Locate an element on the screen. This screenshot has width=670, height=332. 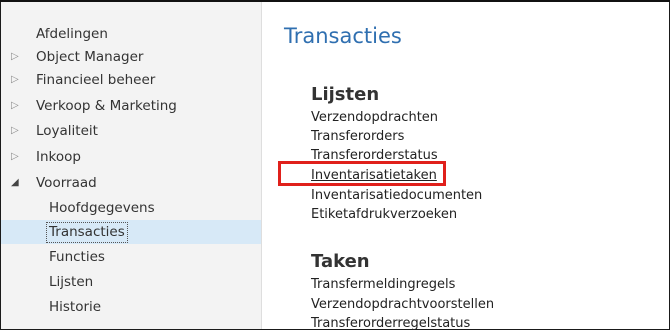
nav-item-loyaliteit: ▷ Loyaliteit is located at coordinates (131, 131).